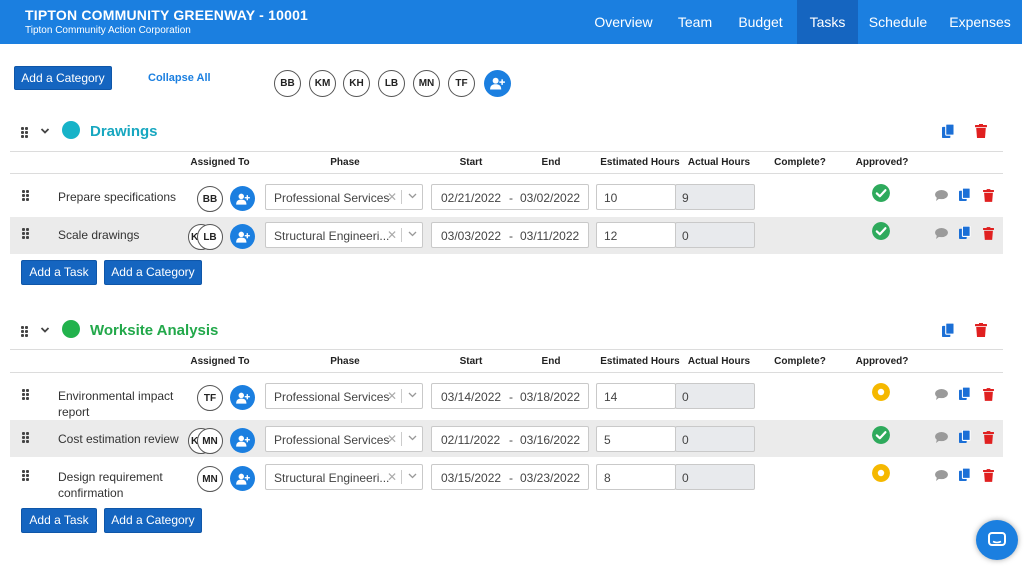 The image size is (1024, 572). What do you see at coordinates (636, 439) in the screenshot?
I see `estimated-hours-input: 5` at bounding box center [636, 439].